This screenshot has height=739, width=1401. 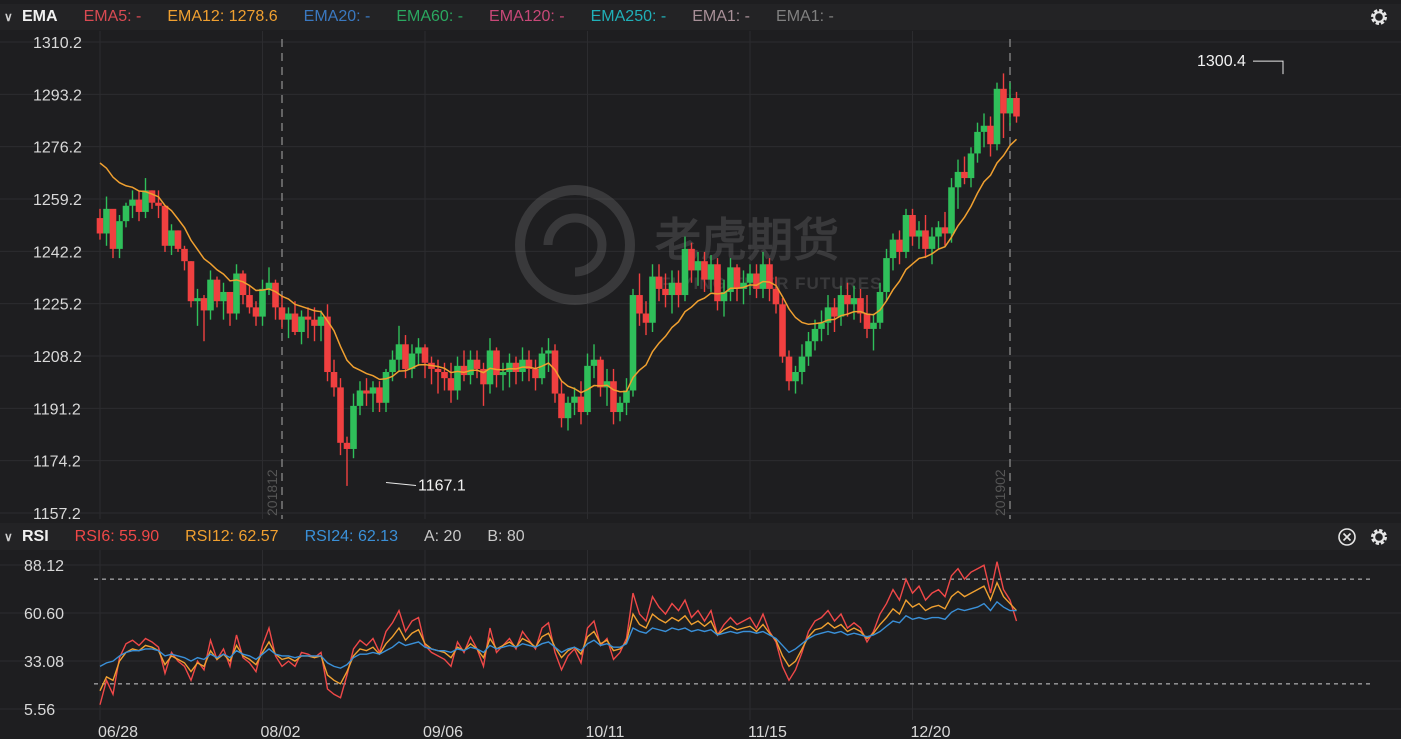 I want to click on y-tick-label: 1259.2, so click(x=57, y=200).